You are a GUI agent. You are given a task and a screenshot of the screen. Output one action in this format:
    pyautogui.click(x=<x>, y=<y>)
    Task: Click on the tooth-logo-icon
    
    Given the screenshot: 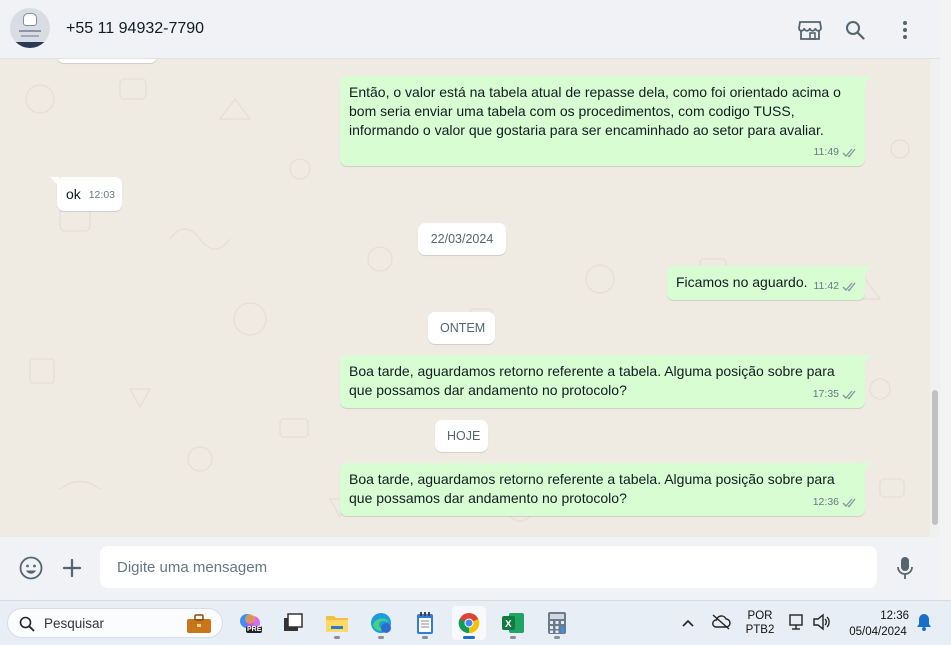 What is the action you would take?
    pyautogui.click(x=30, y=19)
    